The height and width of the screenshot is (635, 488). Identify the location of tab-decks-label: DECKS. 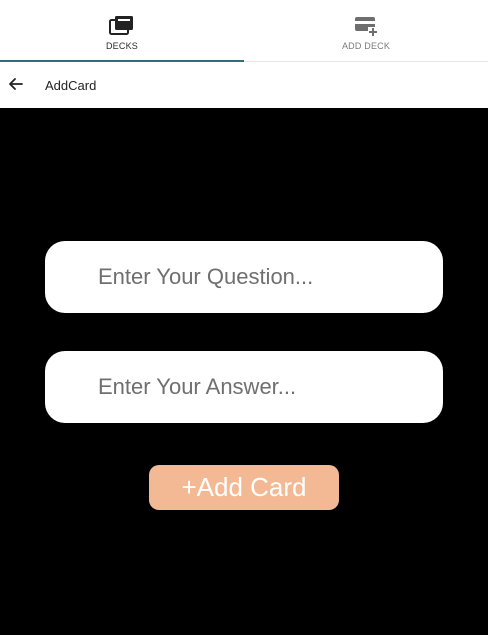
(121, 46).